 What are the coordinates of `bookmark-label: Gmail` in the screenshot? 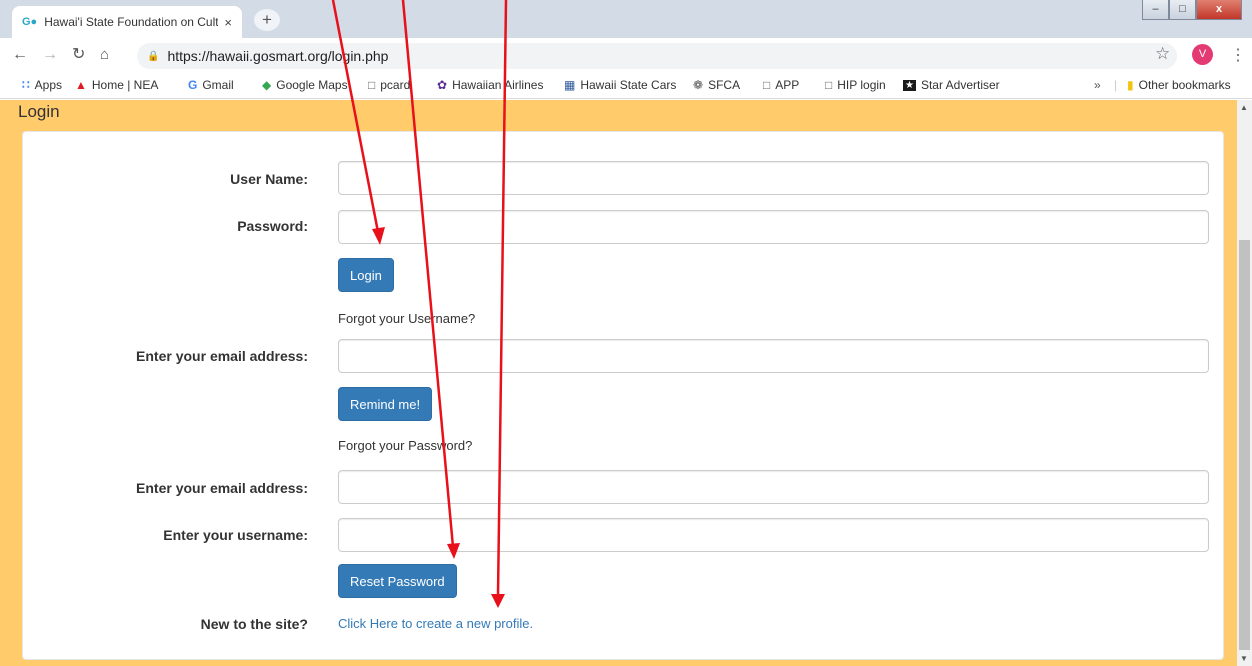 It's located at (218, 85).